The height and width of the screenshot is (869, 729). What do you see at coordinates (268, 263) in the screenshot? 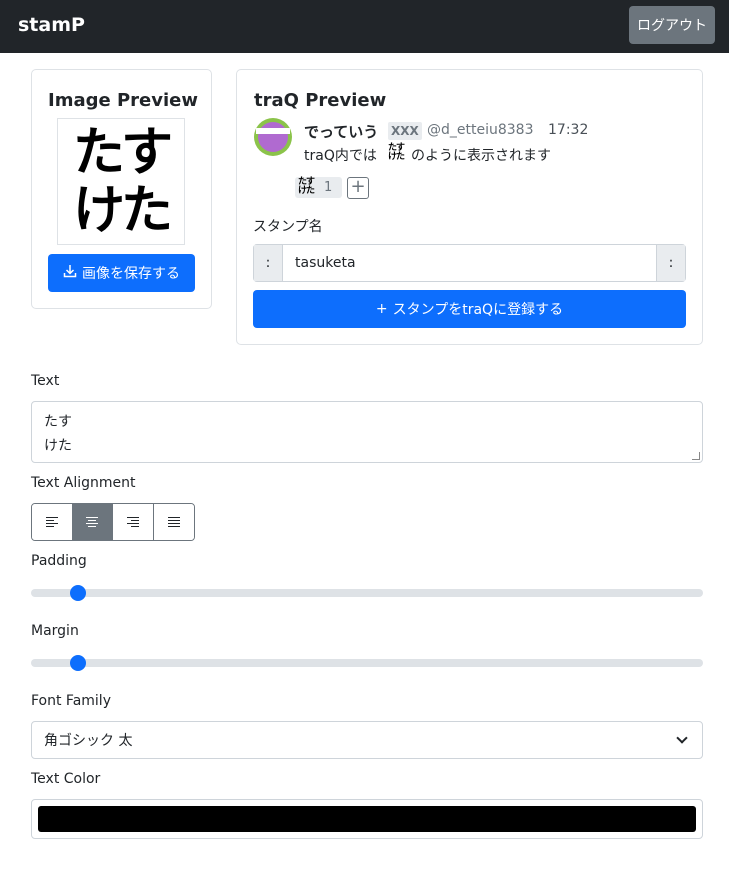
I see `stamp-name-prefix: :` at bounding box center [268, 263].